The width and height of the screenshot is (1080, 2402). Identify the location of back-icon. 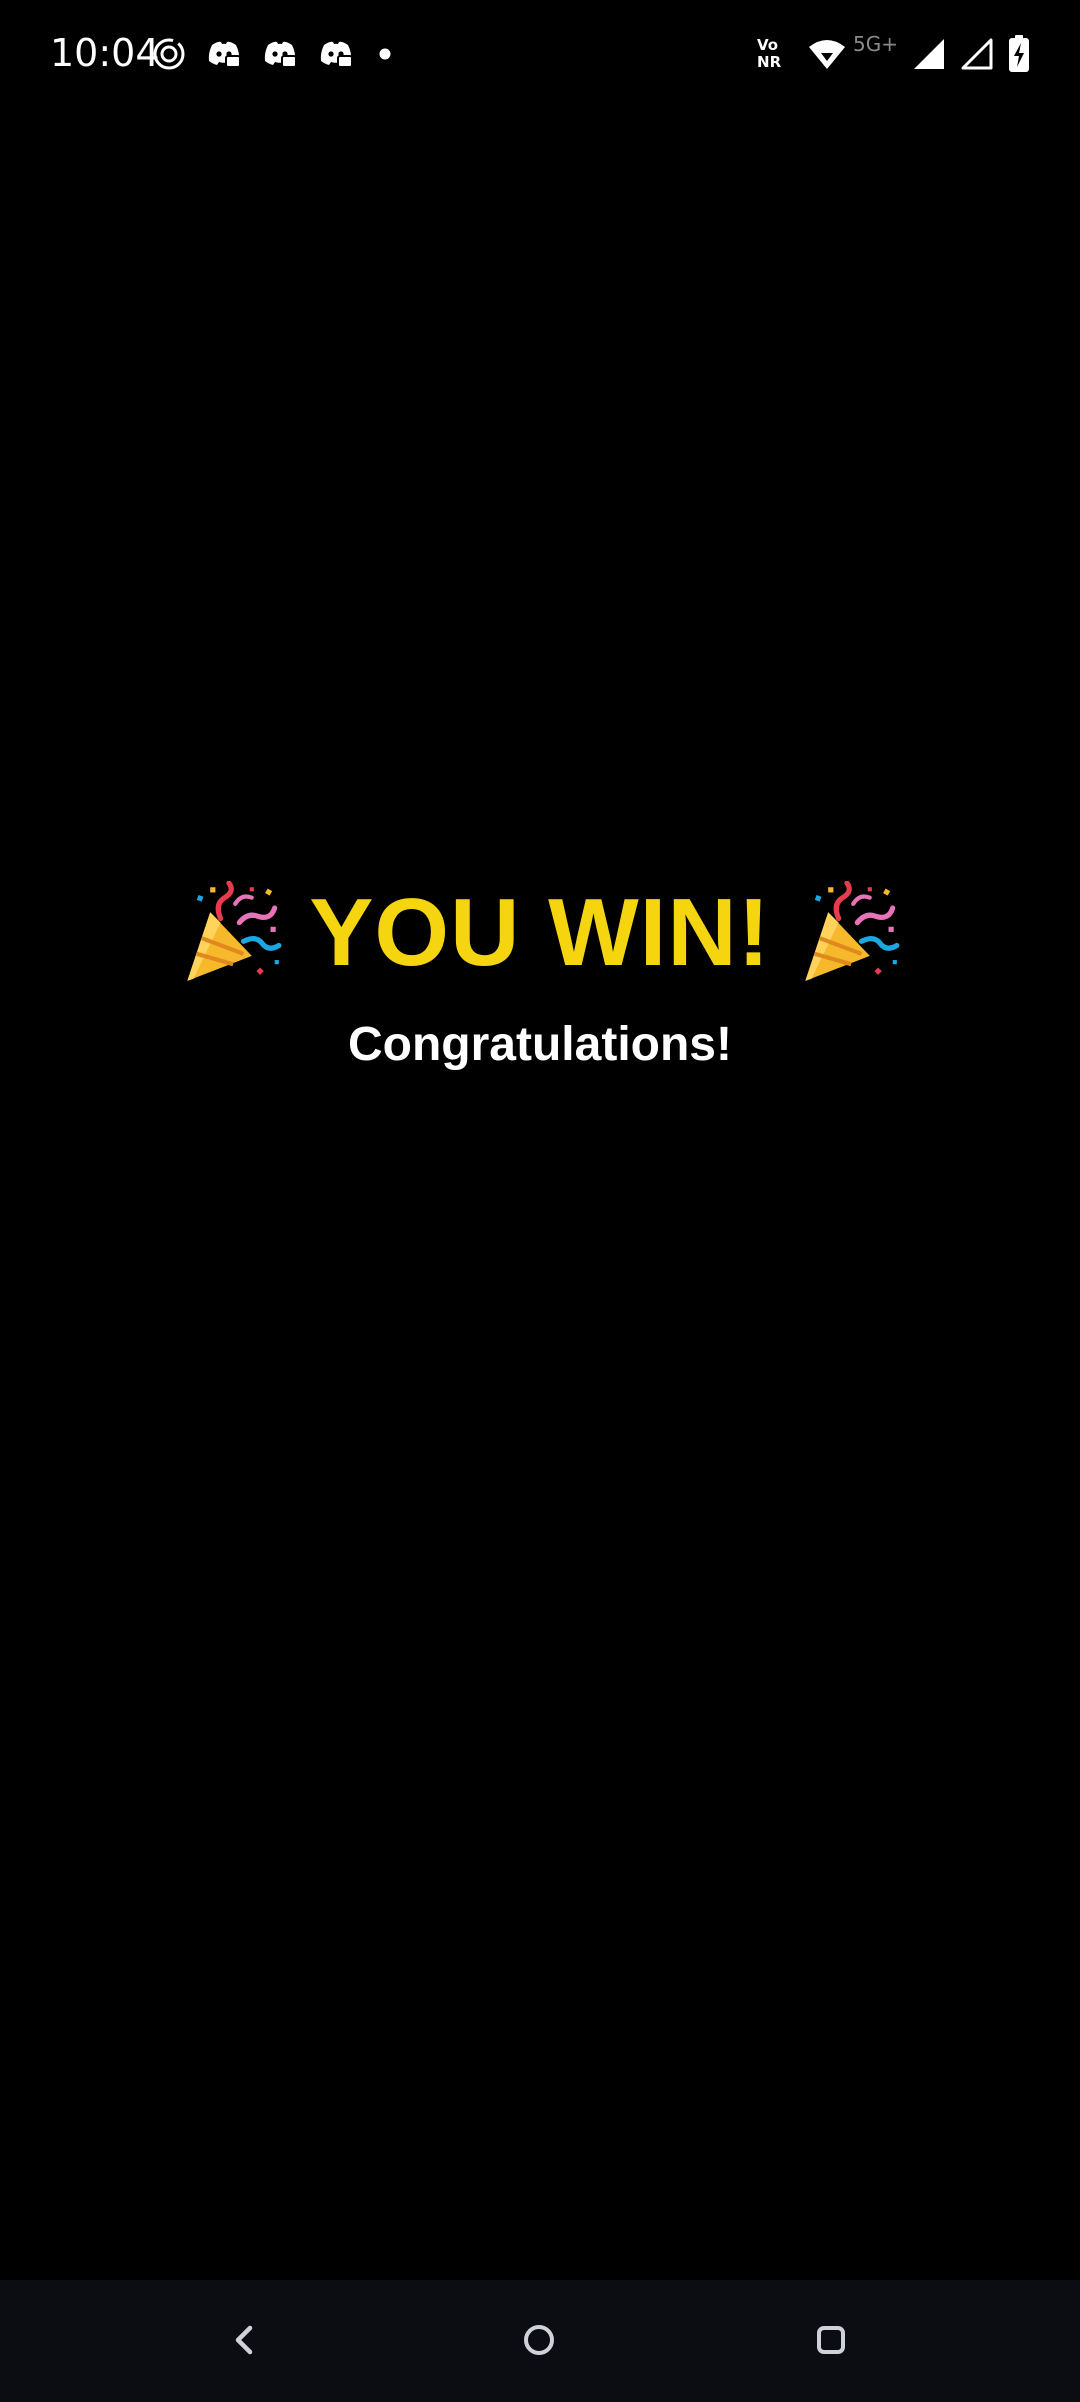
(244, 2340).